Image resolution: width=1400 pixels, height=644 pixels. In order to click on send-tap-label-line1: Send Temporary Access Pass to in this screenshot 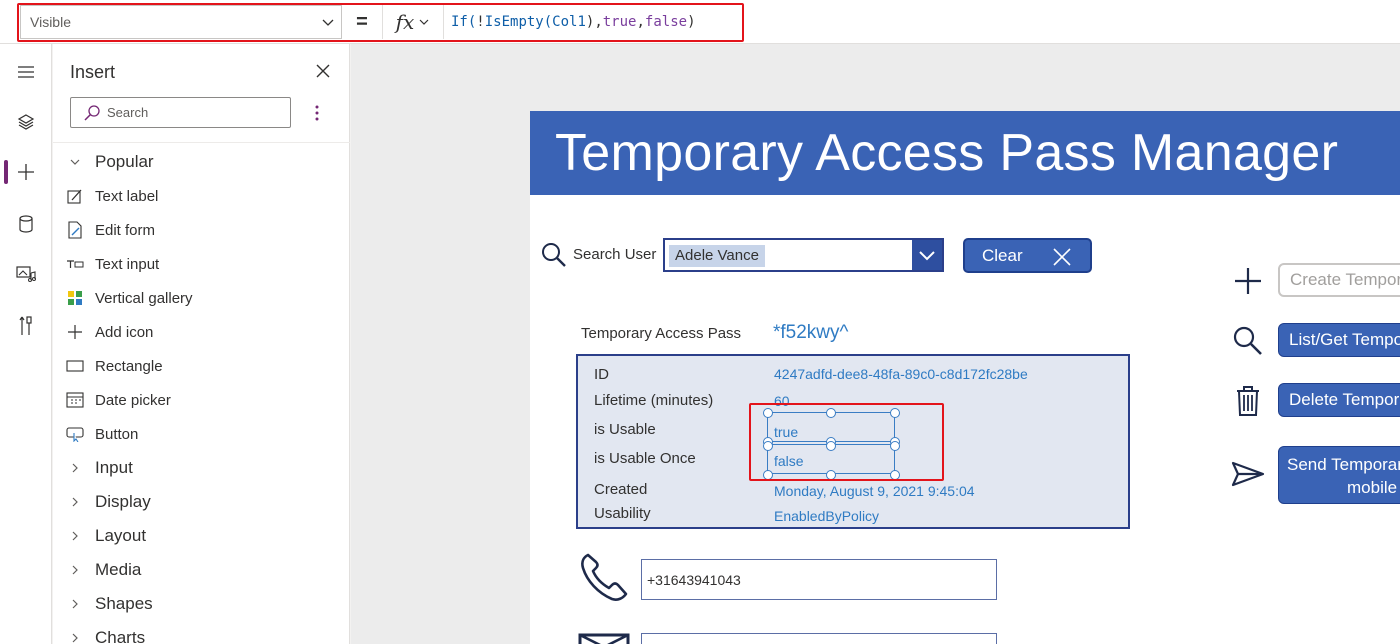, I will do `click(1343, 464)`.